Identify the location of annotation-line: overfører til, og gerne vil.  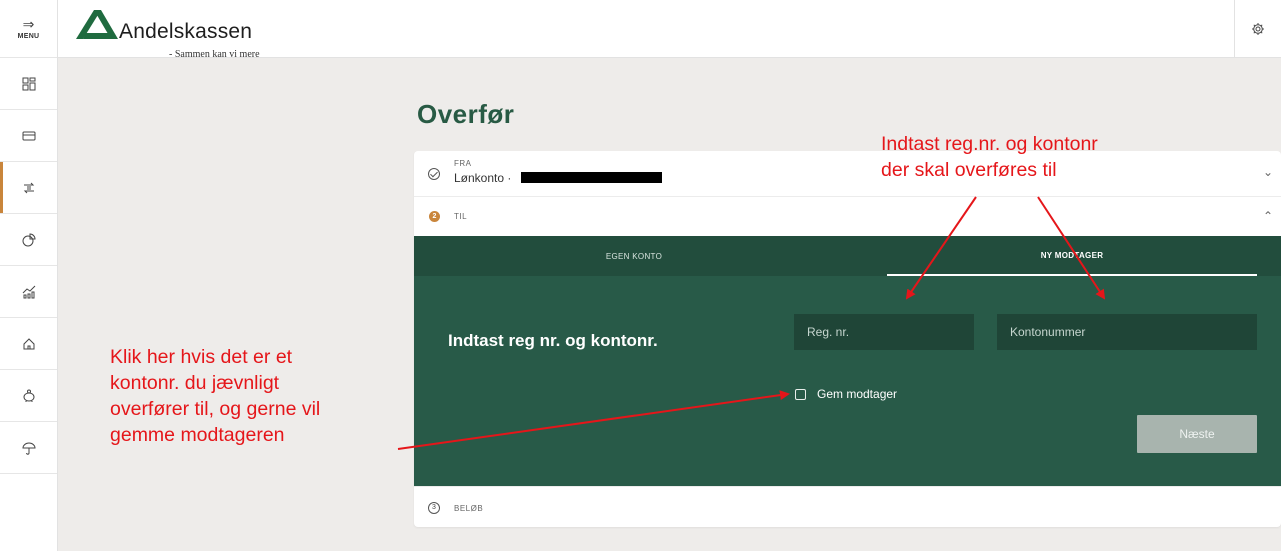
(215, 409).